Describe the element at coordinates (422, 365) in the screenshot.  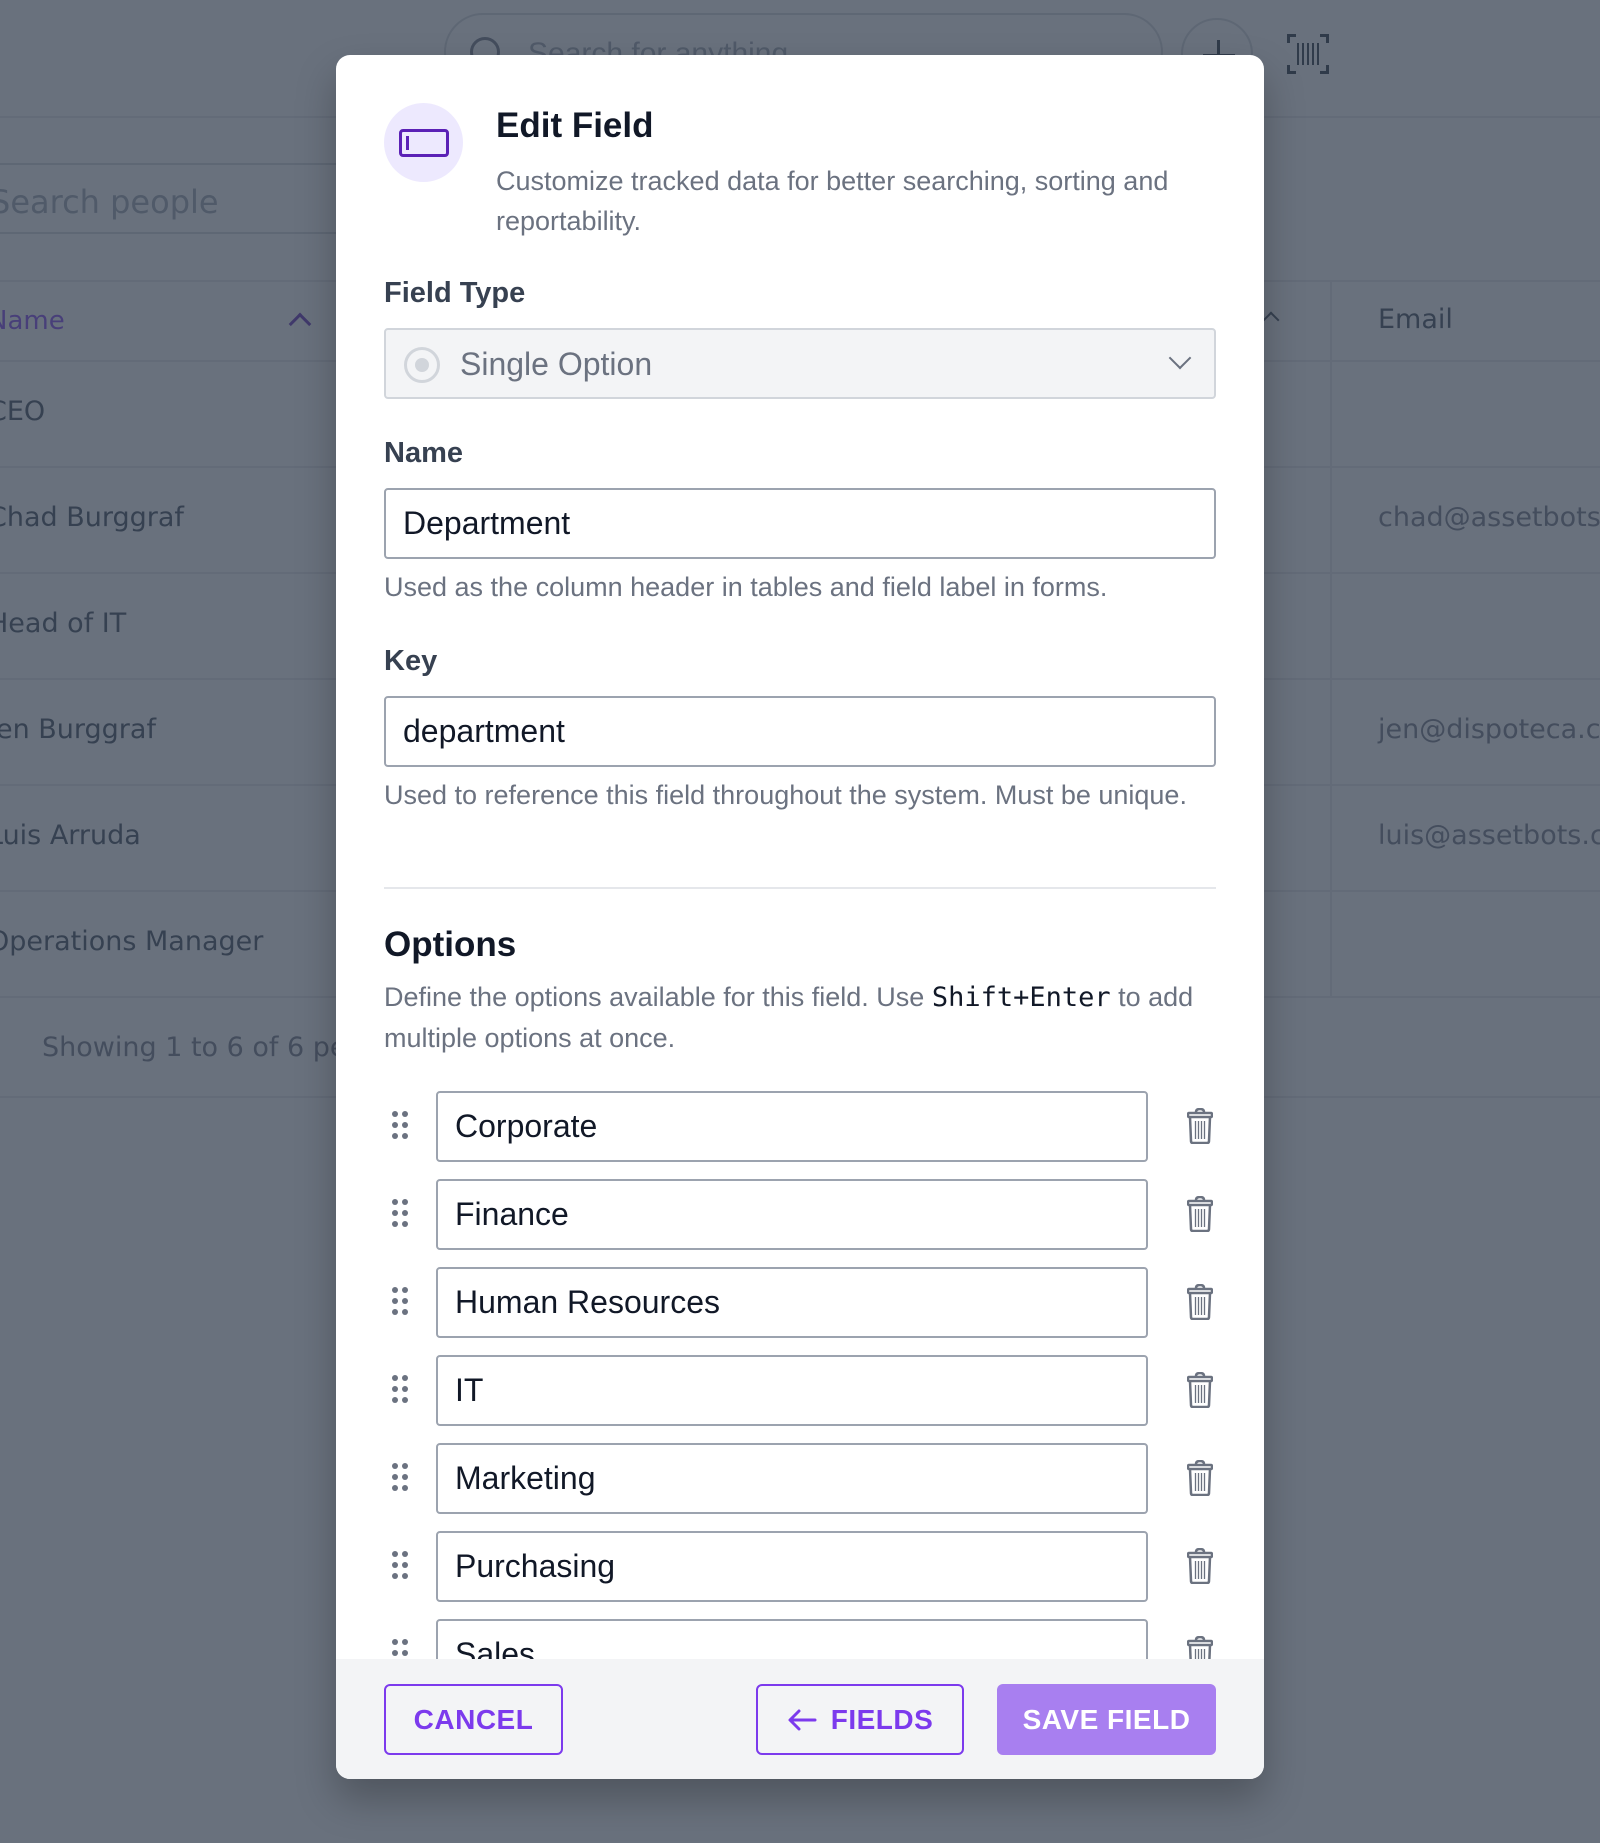
I see `radio-icon` at that location.